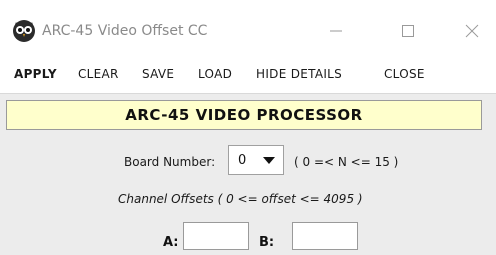 The height and width of the screenshot is (255, 496). I want to click on menu-apply: APPLY, so click(35, 74).